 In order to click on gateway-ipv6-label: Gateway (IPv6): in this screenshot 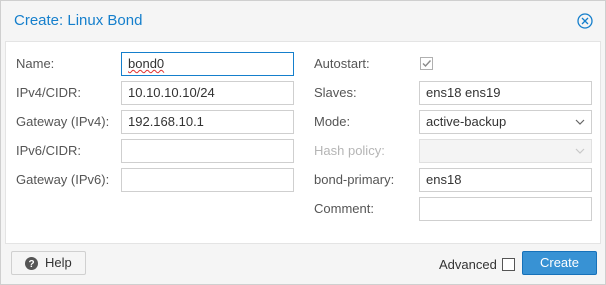, I will do `click(63, 179)`.